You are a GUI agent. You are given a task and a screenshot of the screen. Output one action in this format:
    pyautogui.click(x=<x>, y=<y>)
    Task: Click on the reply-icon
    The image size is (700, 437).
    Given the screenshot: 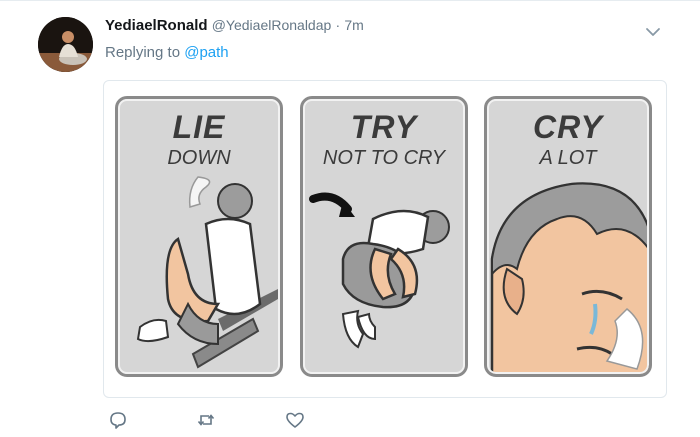 What is the action you would take?
    pyautogui.click(x=118, y=420)
    